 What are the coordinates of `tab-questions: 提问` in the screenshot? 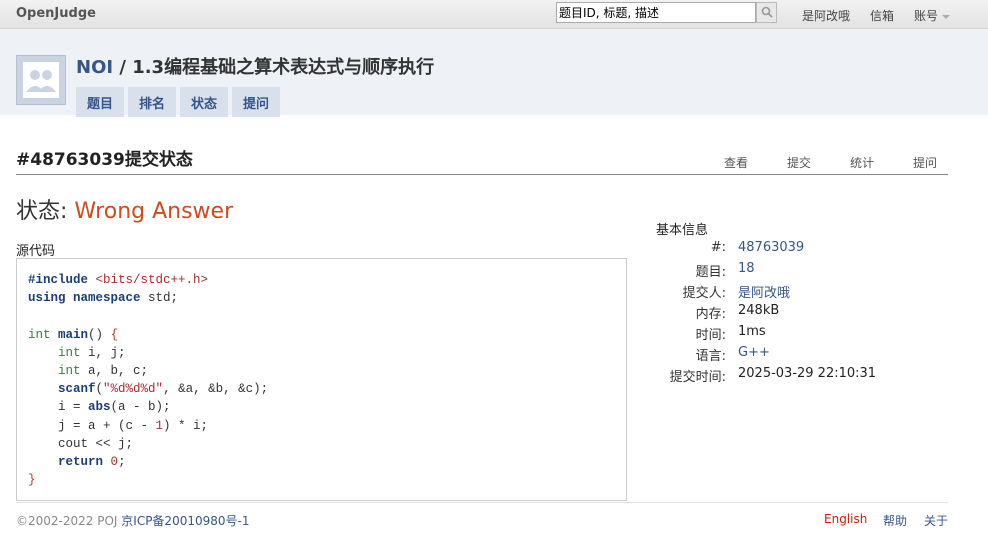 It's located at (256, 102).